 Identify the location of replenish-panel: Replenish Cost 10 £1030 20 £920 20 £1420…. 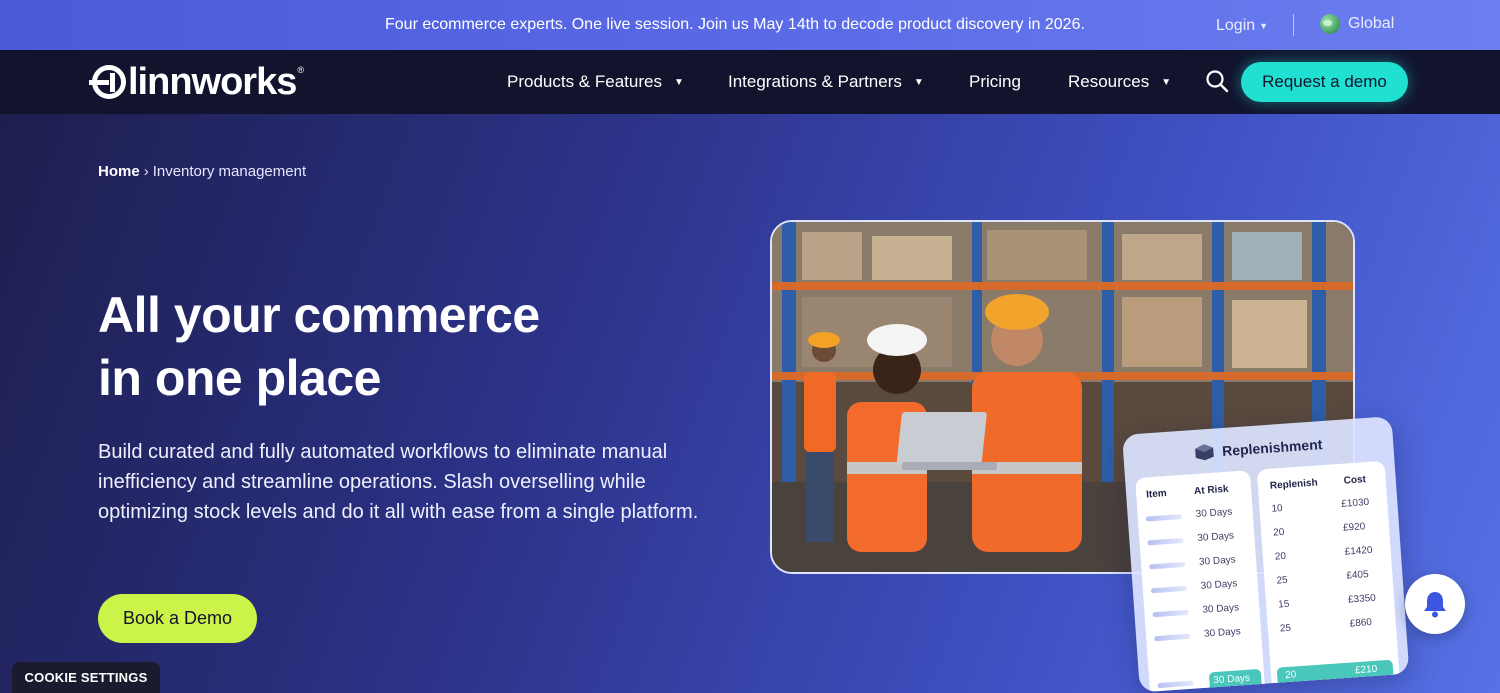
(1328, 576).